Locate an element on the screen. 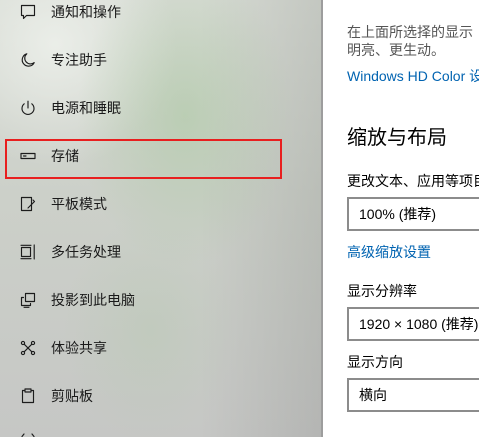  clipboard-icon is located at coordinates (28, 396).